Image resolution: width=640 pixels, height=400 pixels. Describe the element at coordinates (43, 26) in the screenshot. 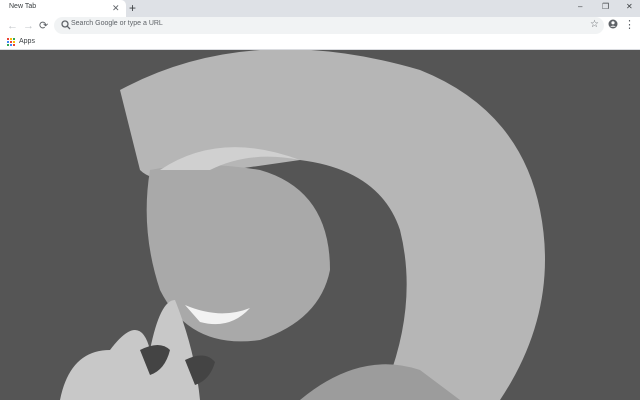

I see `reload-icon: ⟳` at that location.